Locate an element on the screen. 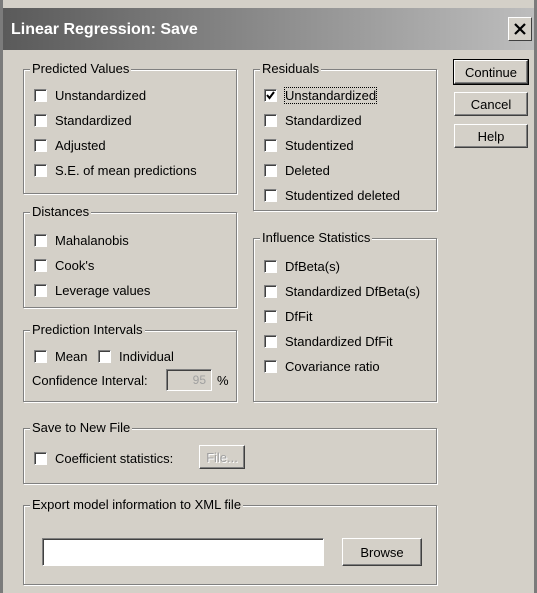  influence-covariance-ratio-checkbox: Covariance ratio is located at coordinates (322, 366).